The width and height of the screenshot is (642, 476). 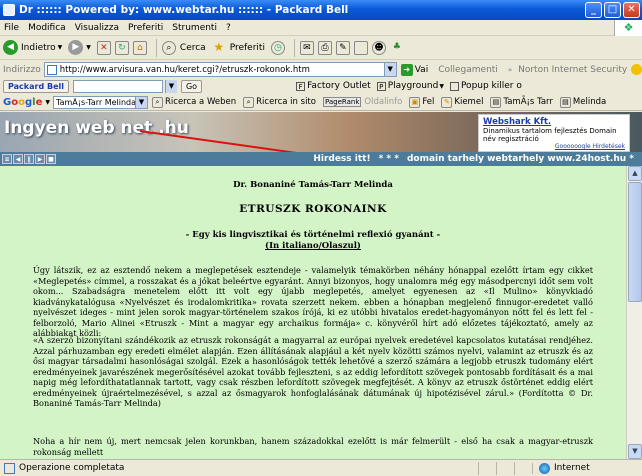 What do you see at coordinates (468, 70) in the screenshot?
I see `links-button: Collegamenti` at bounding box center [468, 70].